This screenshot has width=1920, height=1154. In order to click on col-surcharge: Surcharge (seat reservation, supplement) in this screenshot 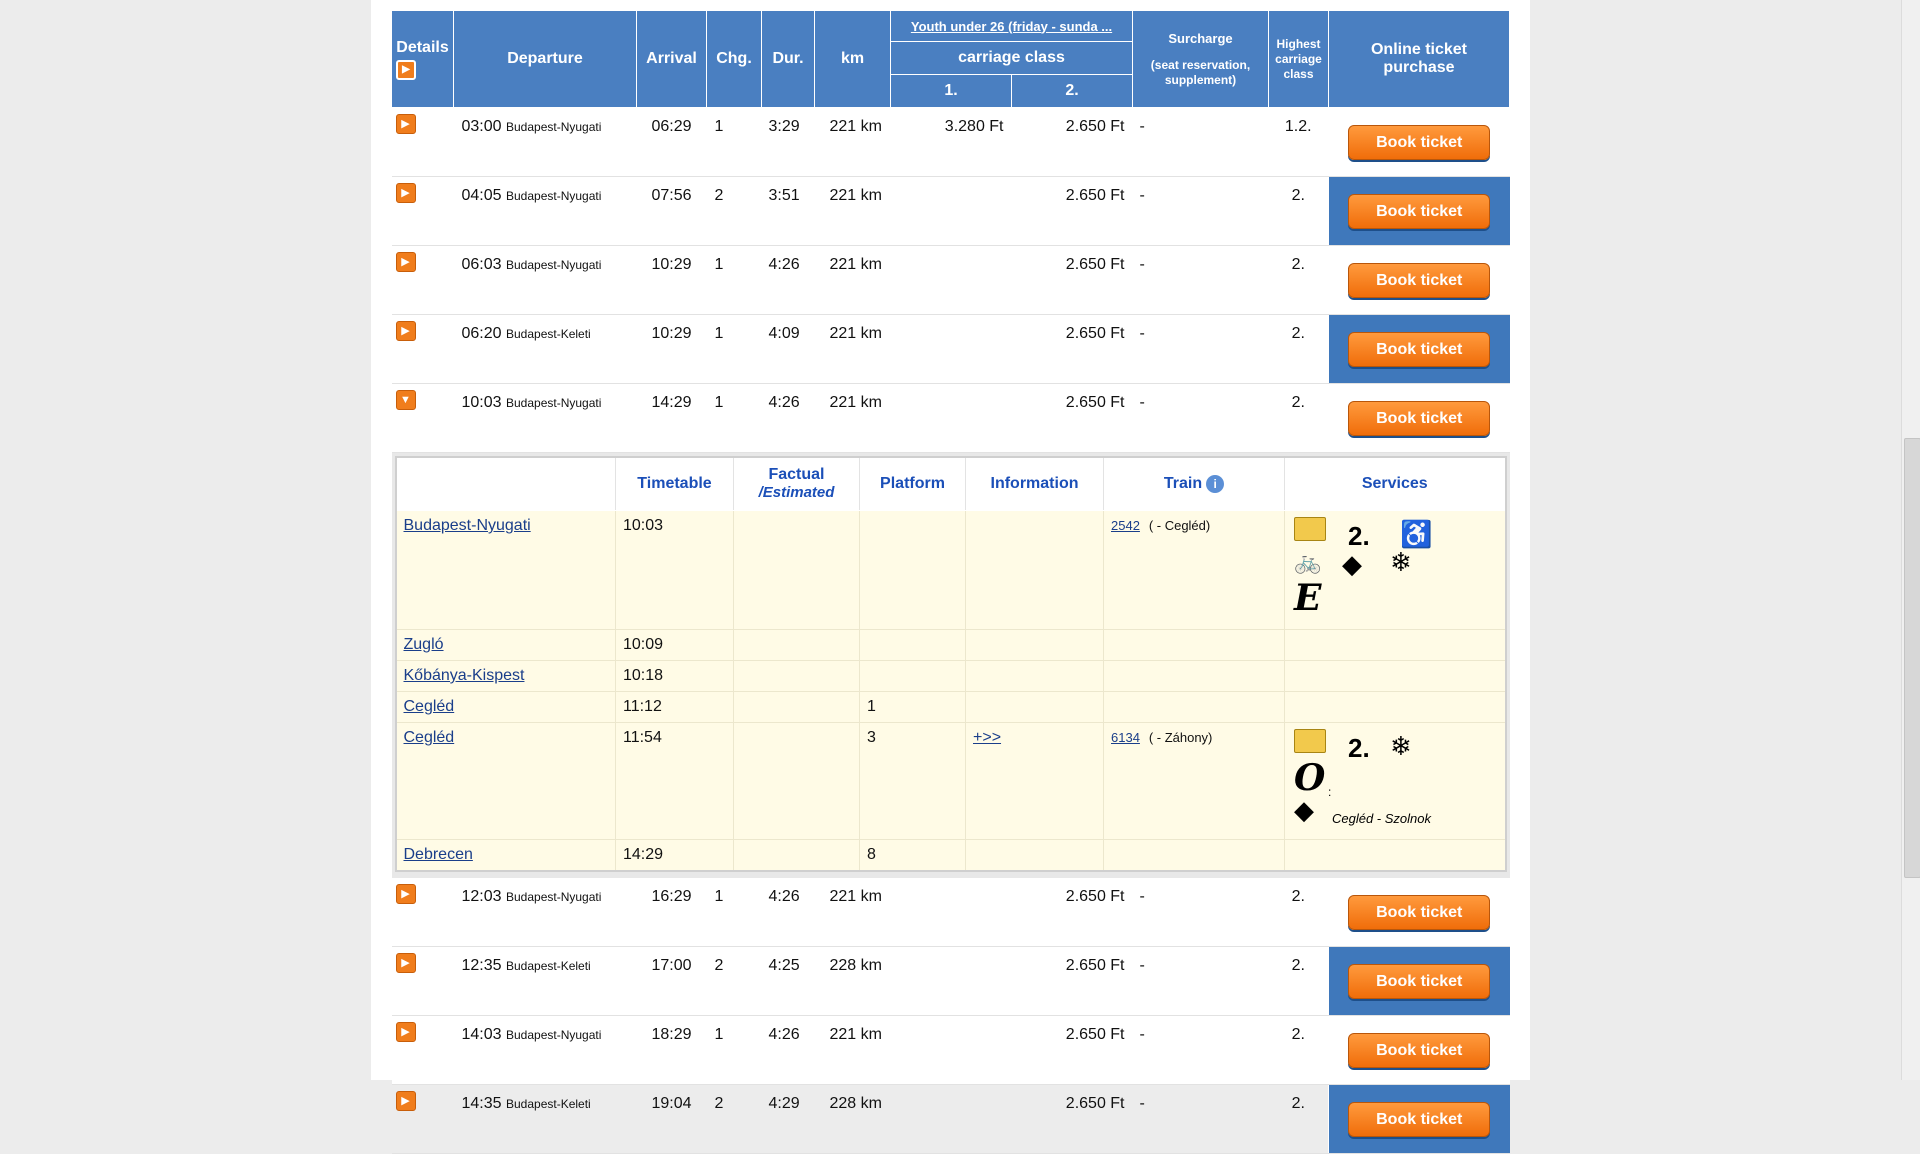, I will do `click(1200, 59)`.